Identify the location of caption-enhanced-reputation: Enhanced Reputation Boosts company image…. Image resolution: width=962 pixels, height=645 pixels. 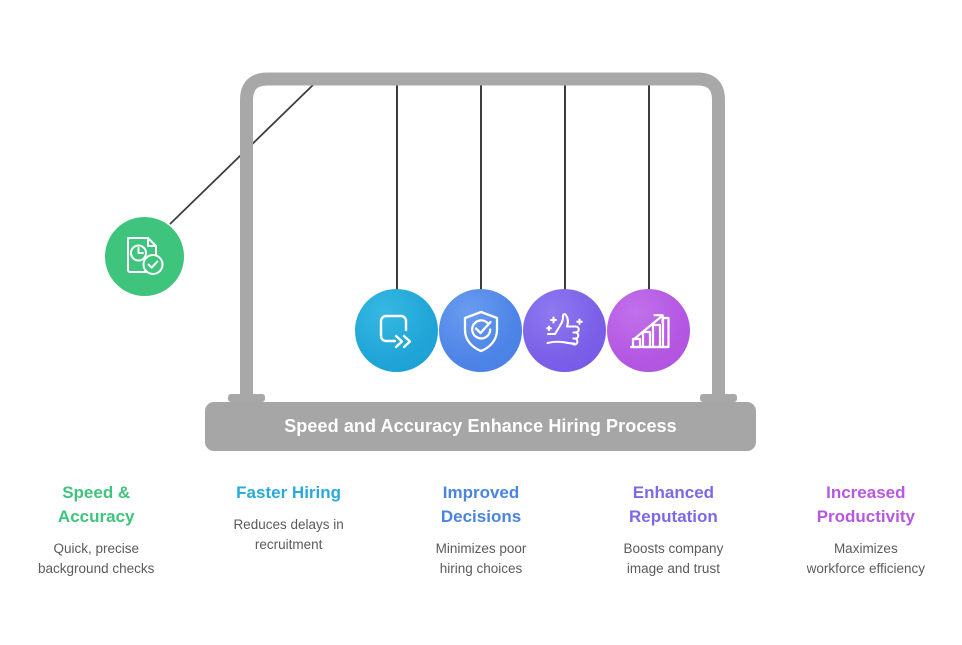
(673, 530).